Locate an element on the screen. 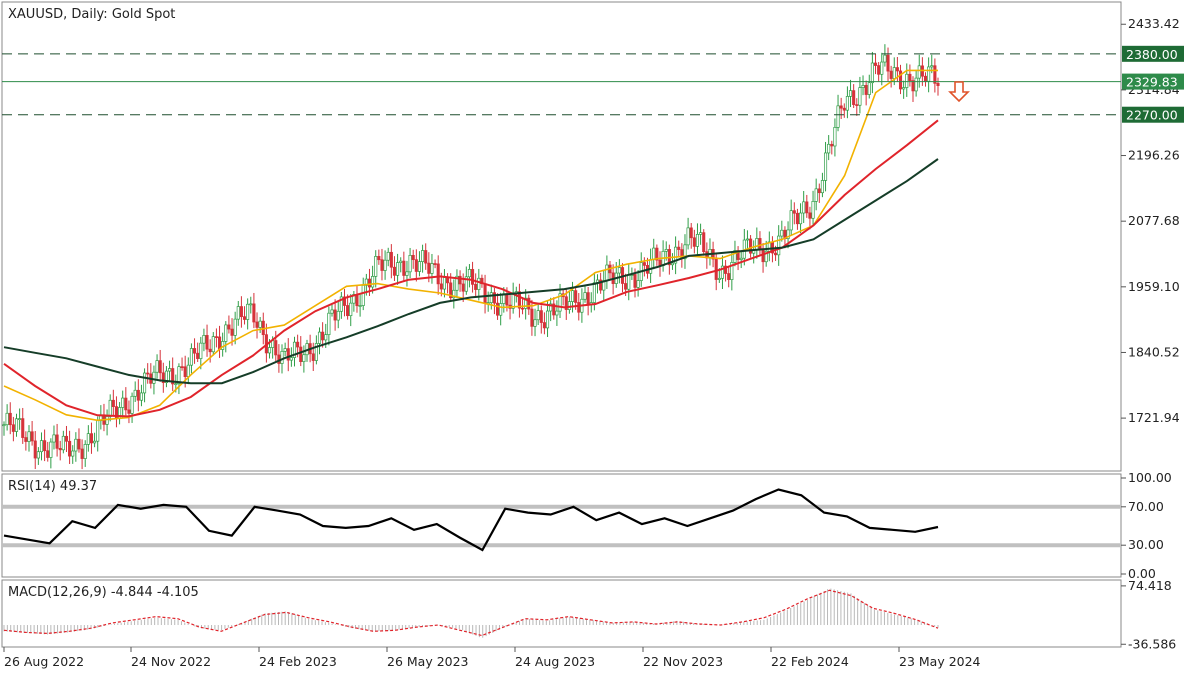 This screenshot has width=1200, height=675. x-tick-label: 26 May 2023 is located at coordinates (428, 661).